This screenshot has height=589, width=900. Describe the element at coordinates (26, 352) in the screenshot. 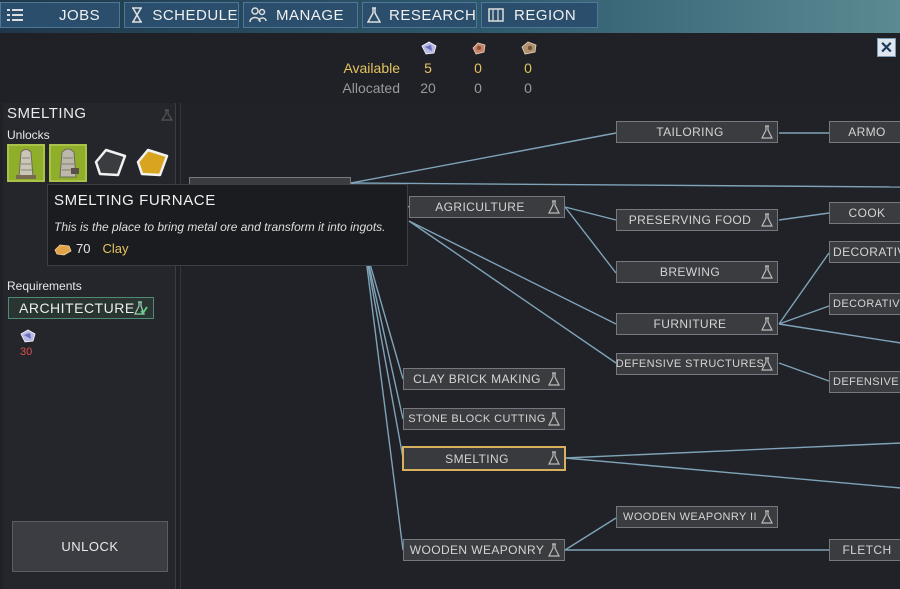

I see `requirement-cost: 30` at that location.